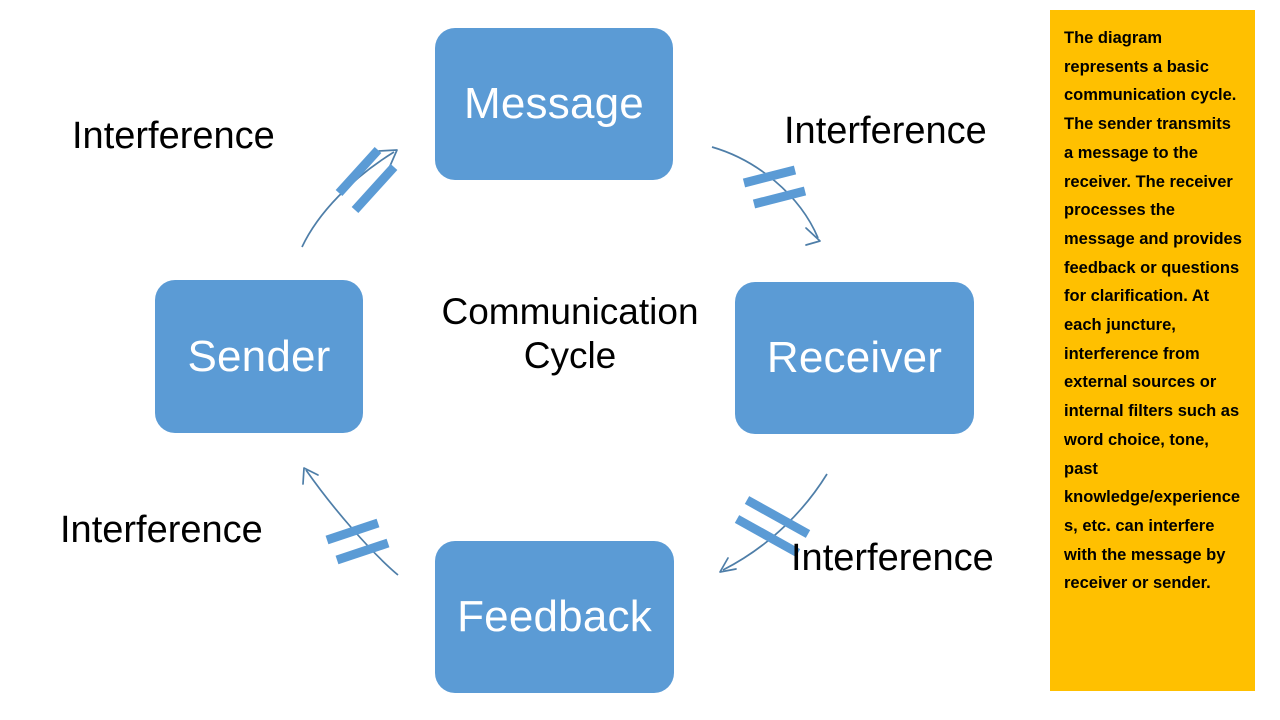 Image resolution: width=1280 pixels, height=720 pixels. I want to click on node-sender-label: Sender, so click(259, 356).